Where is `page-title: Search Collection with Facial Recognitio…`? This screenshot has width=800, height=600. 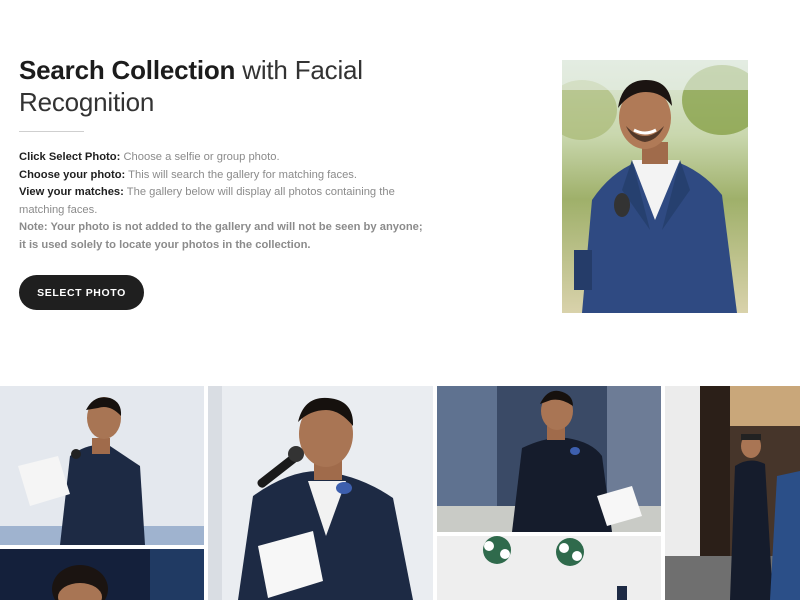 page-title: Search Collection with Facial Recognitio… is located at coordinates (234, 86).